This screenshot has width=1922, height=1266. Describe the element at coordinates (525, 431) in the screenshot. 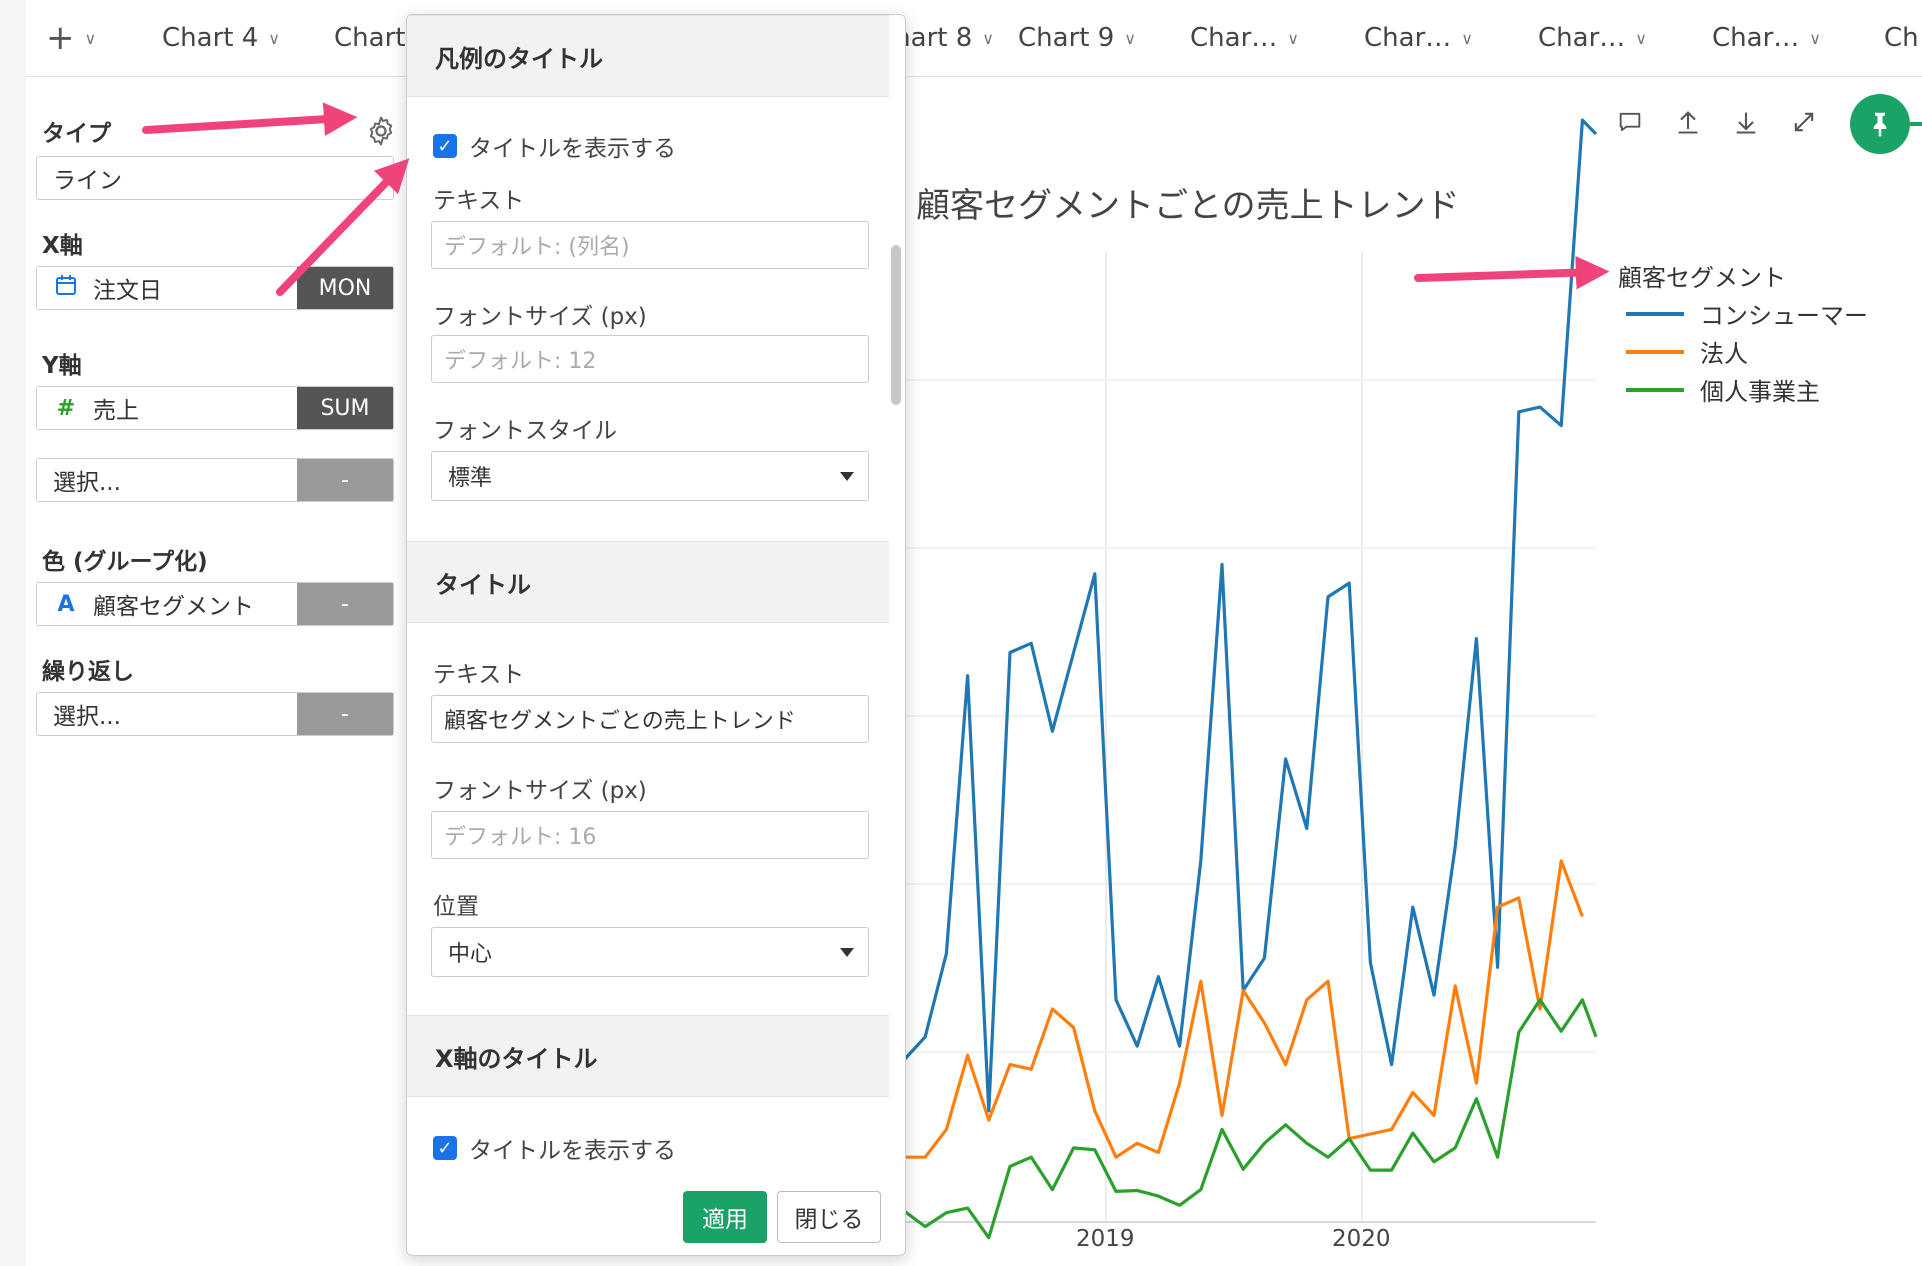

I see `legend-font-style-label: フォントスタイル` at that location.